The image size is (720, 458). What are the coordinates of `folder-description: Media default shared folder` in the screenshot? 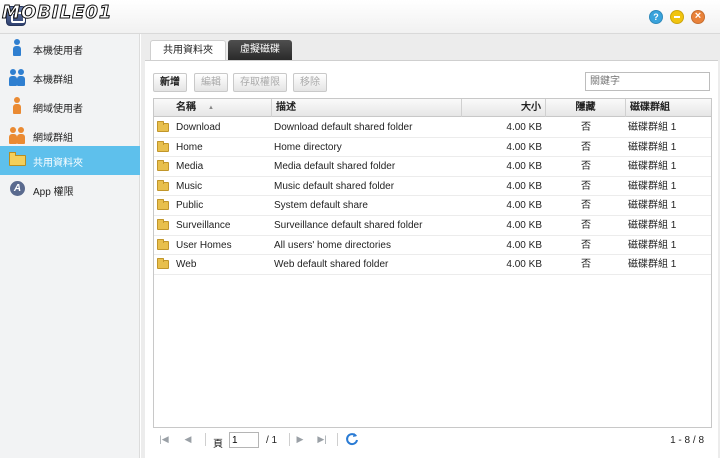 It's located at (335, 167).